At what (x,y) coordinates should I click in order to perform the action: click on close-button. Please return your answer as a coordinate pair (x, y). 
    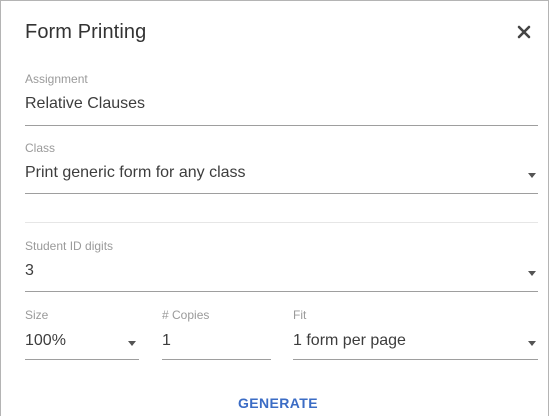
    Looking at the image, I should click on (524, 32).